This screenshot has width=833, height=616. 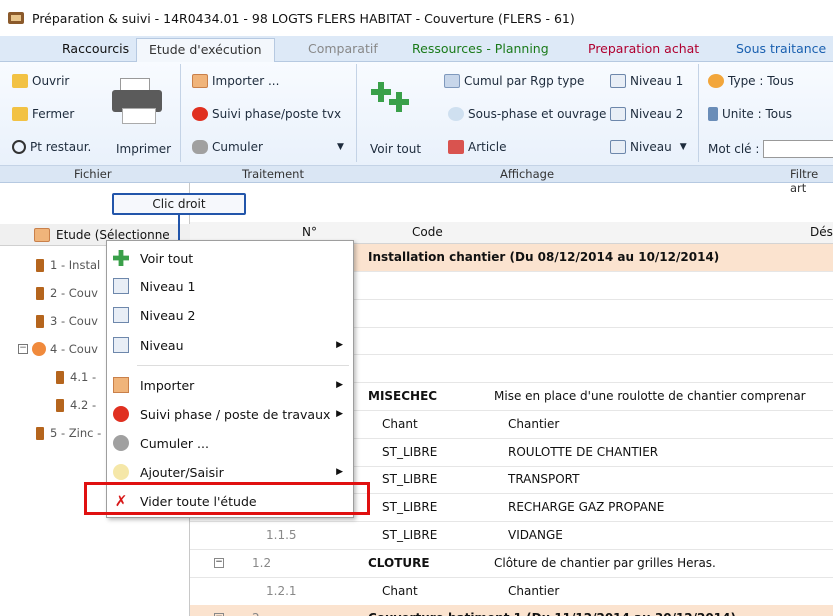 I want to click on menu-item-suivi-phase: Suivi phase / poste de travaux ▶, so click(x=230, y=414).